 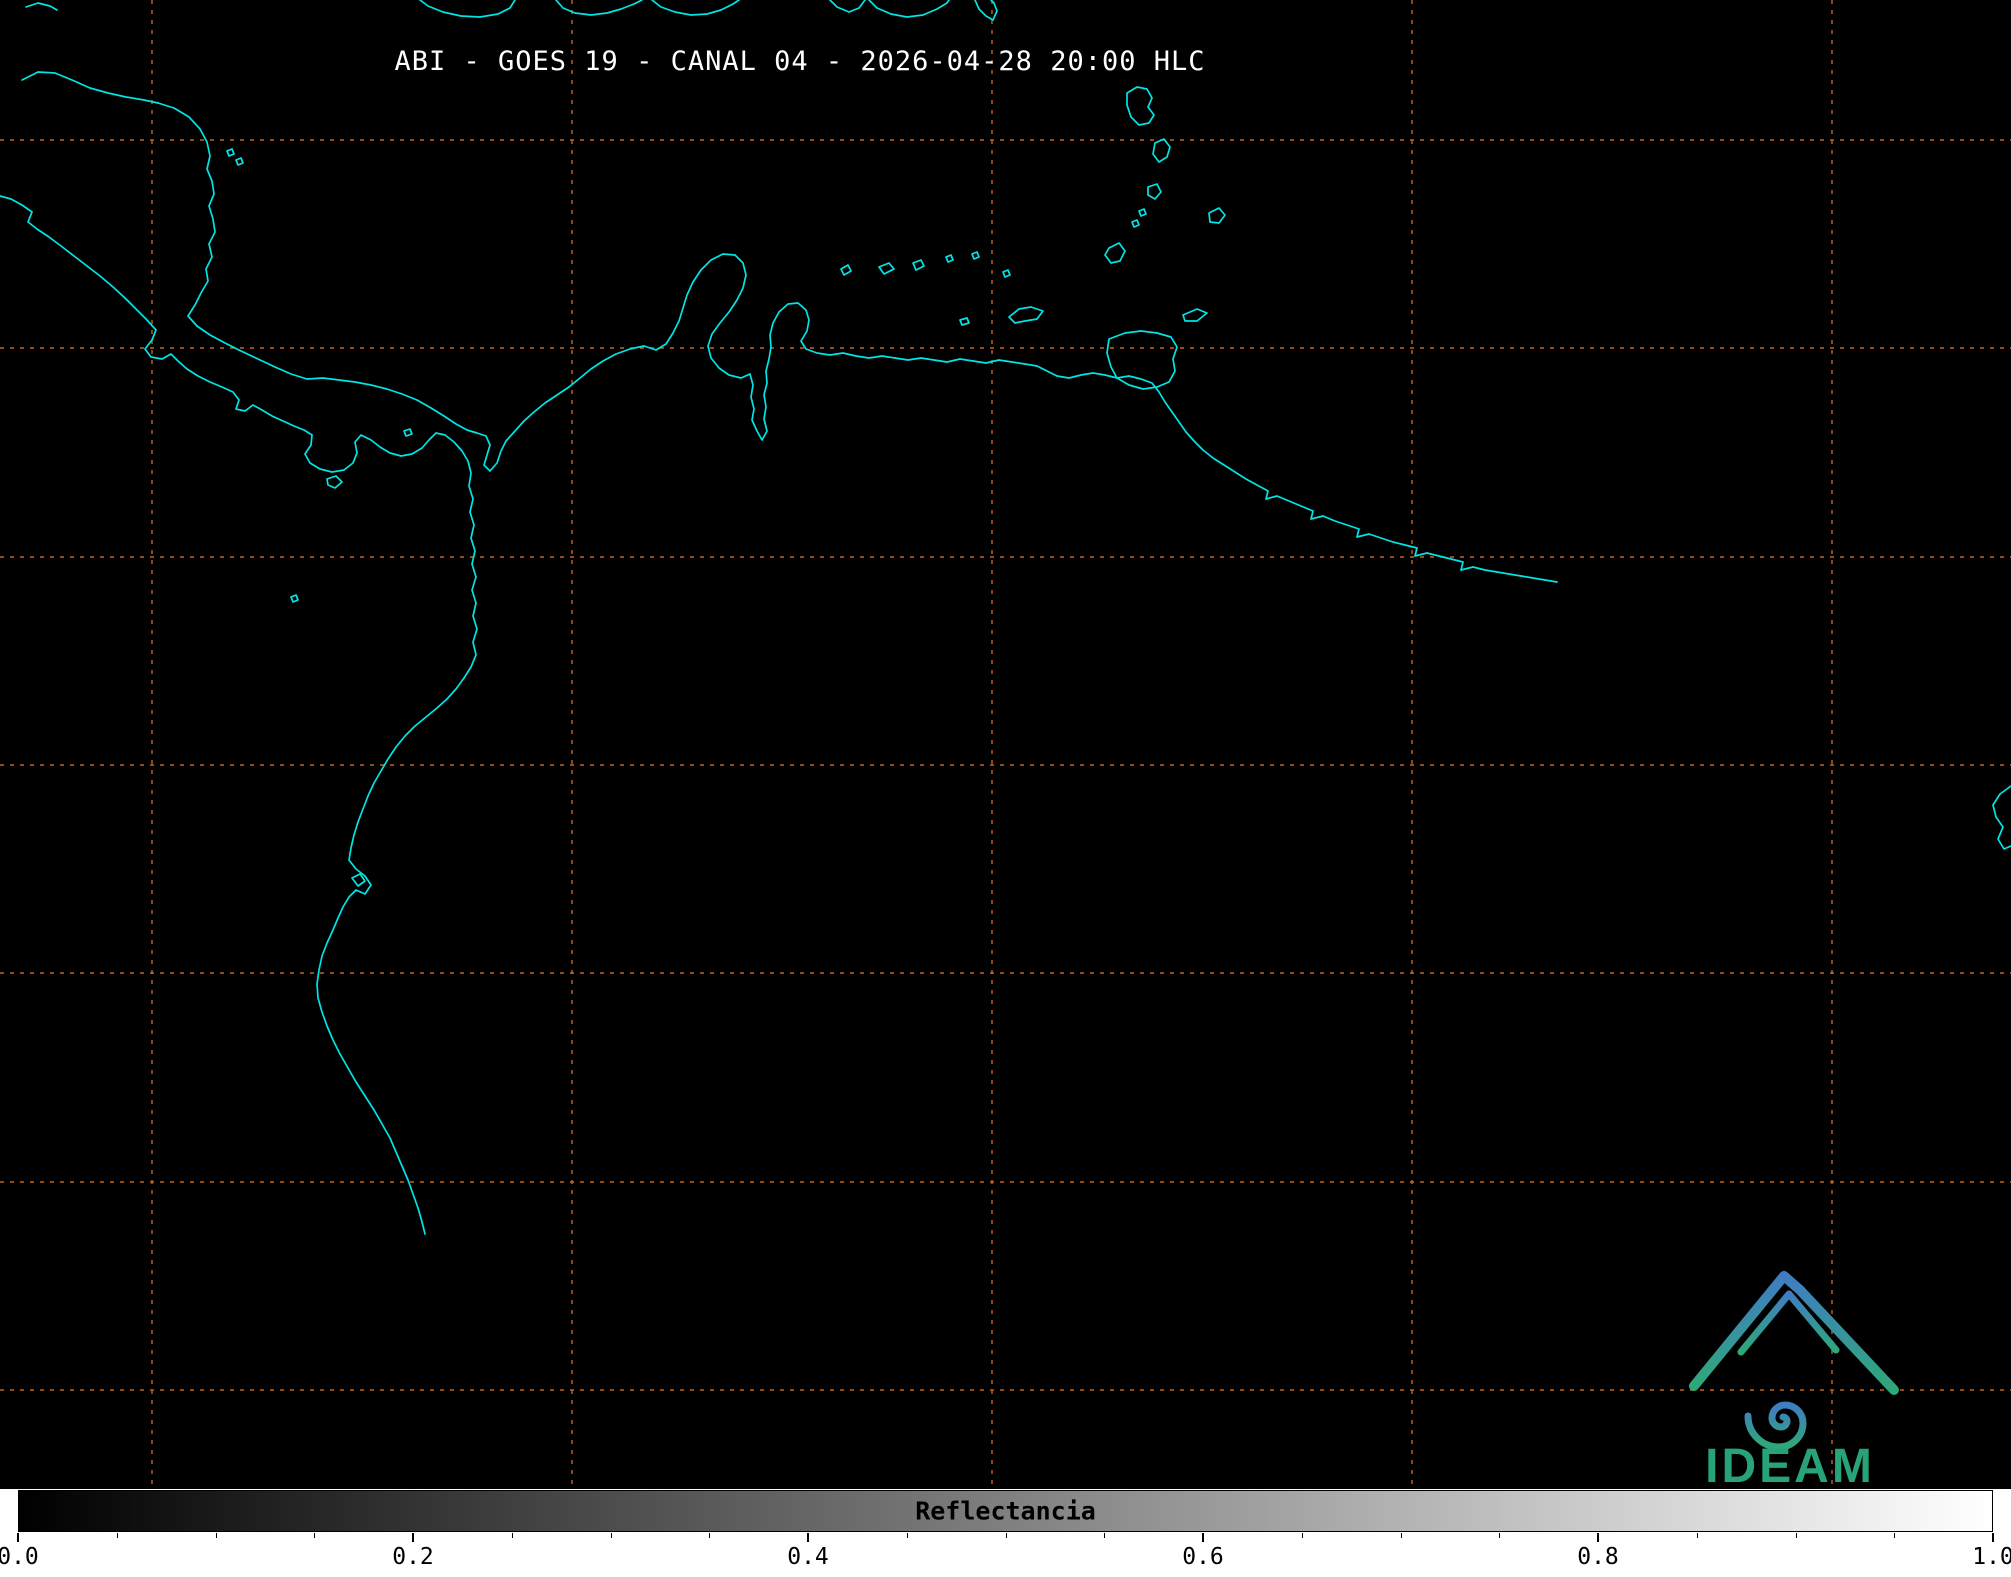 I want to click on ideam-logo: IDEAM, so click(x=1794, y=1380).